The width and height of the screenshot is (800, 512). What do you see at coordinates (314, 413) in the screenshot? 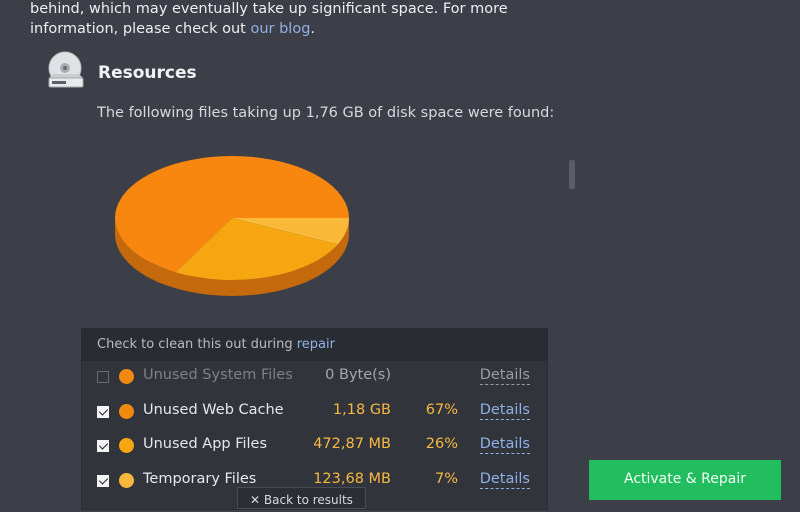
I see `file-category-row: Unused Web Cache 1,18 GB 67% Details` at bounding box center [314, 413].